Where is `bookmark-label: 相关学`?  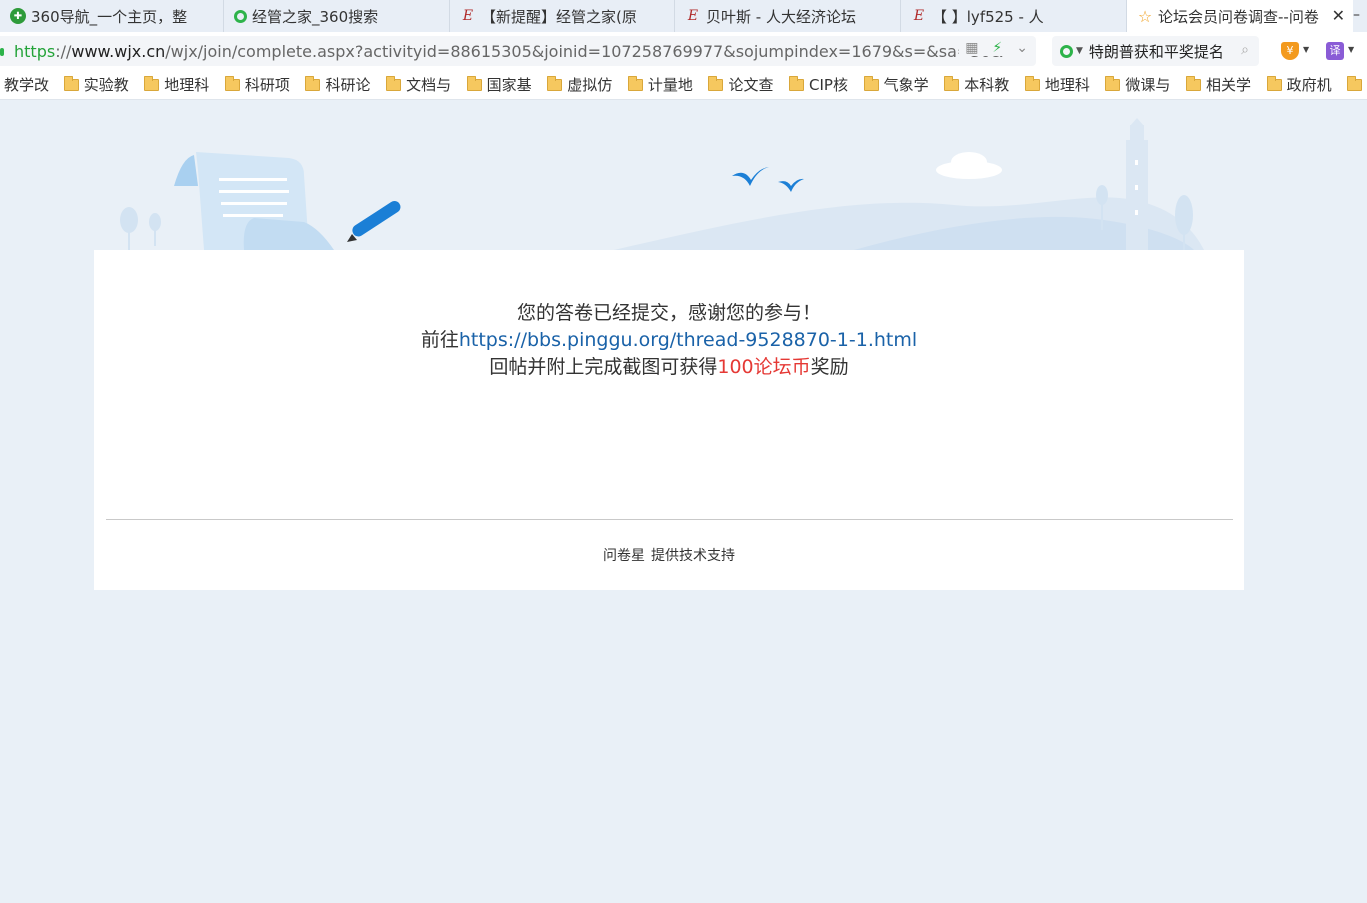 bookmark-label: 相关学 is located at coordinates (1229, 85).